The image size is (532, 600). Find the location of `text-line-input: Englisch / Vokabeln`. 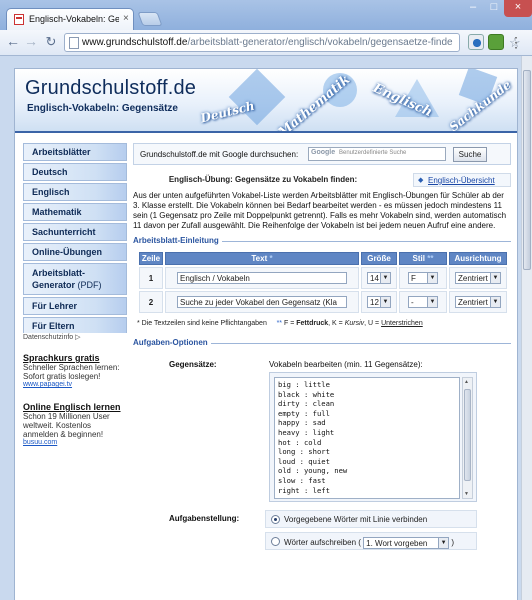

text-line-input: Englisch / Vokabeln is located at coordinates (262, 278).